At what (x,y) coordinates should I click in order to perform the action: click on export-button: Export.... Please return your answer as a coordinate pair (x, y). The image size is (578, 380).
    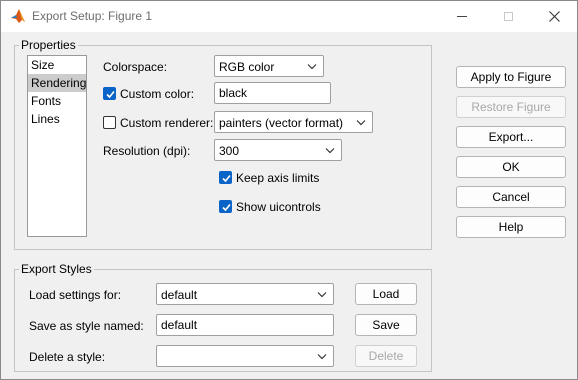
    Looking at the image, I should click on (511, 137).